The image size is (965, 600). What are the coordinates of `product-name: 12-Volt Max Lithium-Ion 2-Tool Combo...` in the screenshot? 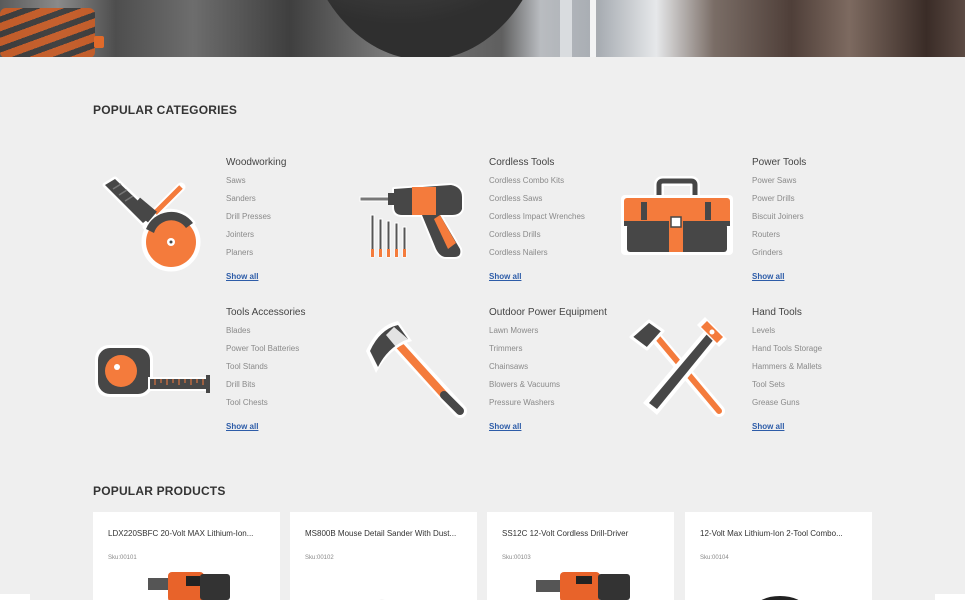 It's located at (782, 533).